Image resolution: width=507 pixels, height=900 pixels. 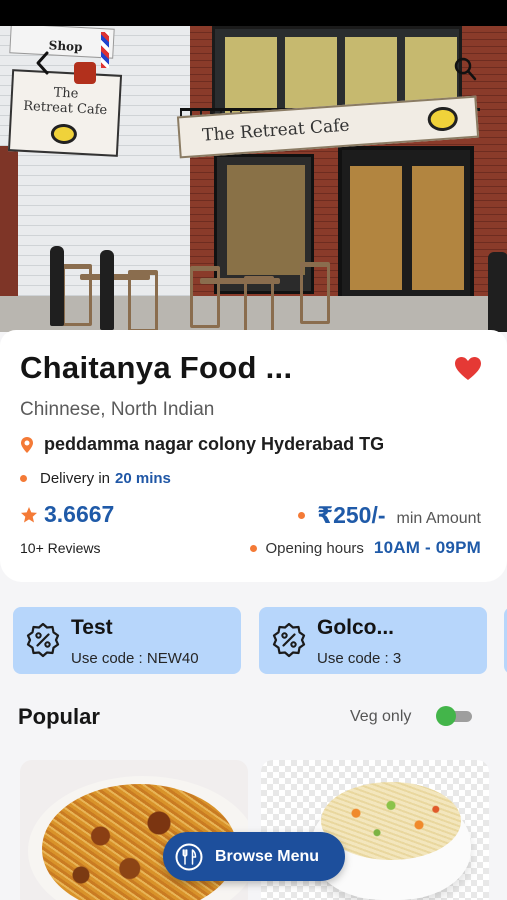 What do you see at coordinates (381, 716) in the screenshot?
I see `veg-only-label: Veg only` at bounding box center [381, 716].